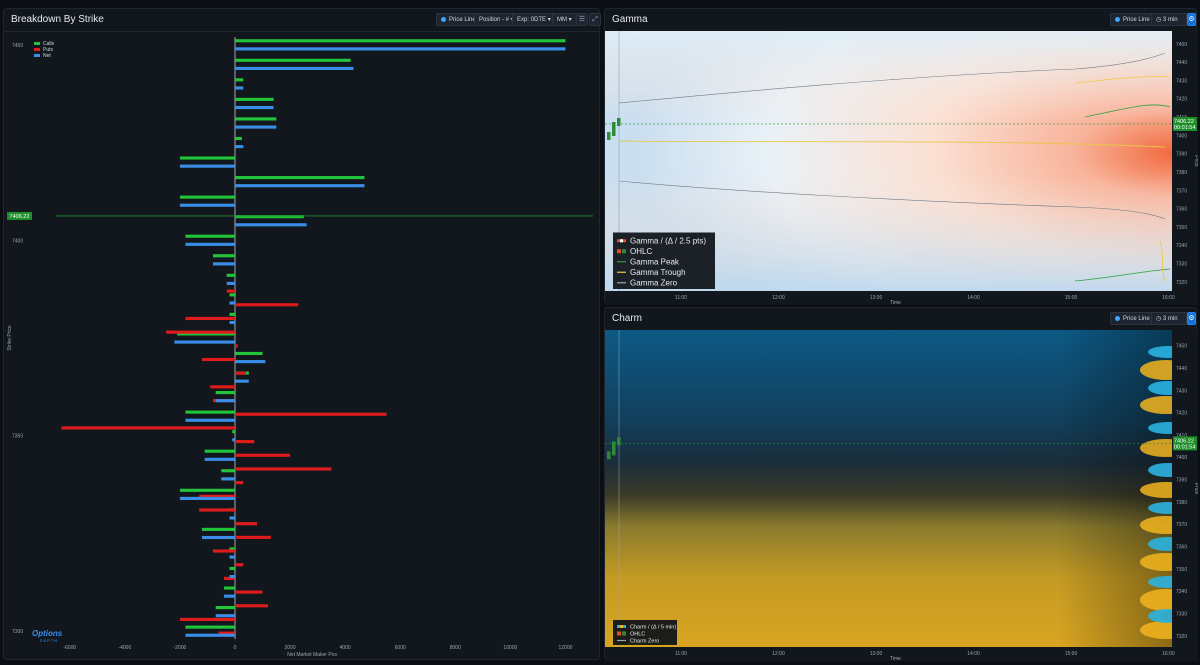  I want to click on x-tick-label: 10000, so click(510, 648).